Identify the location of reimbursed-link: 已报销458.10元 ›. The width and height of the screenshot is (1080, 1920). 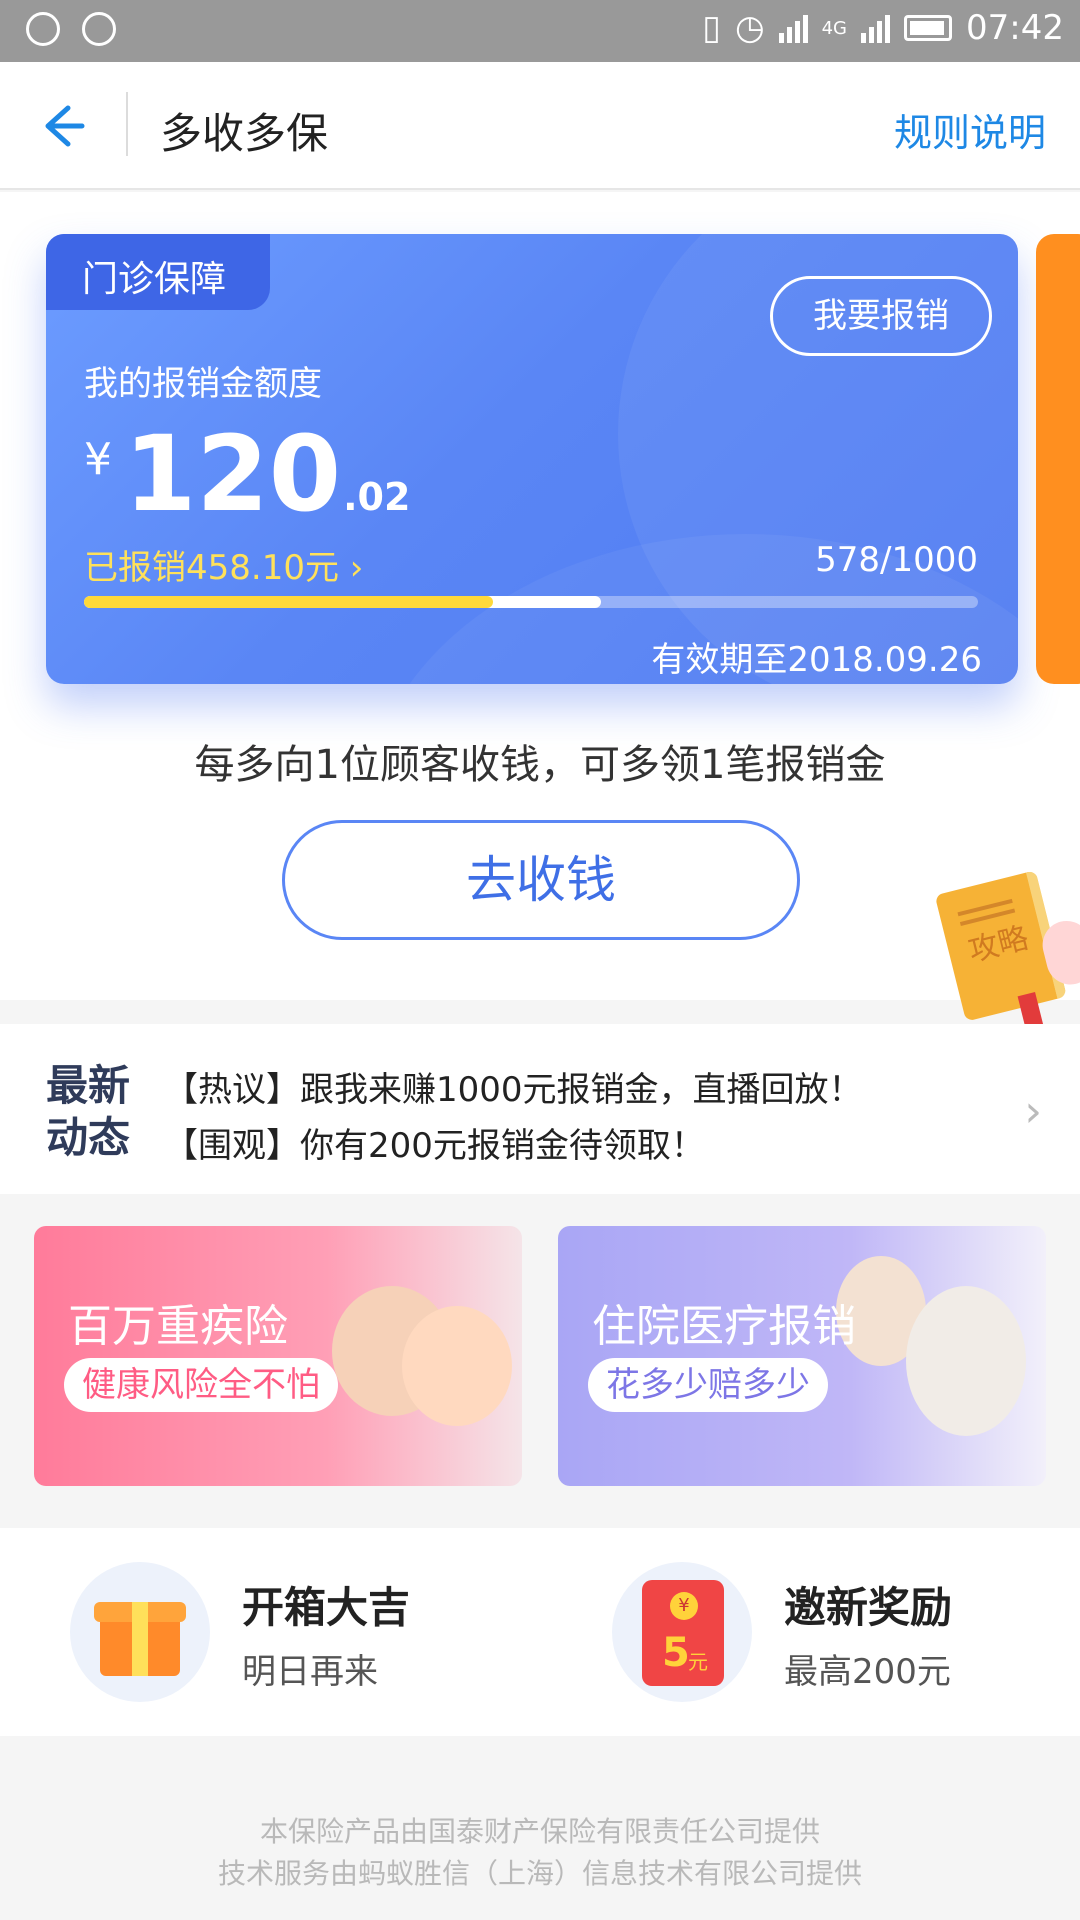
(223, 564).